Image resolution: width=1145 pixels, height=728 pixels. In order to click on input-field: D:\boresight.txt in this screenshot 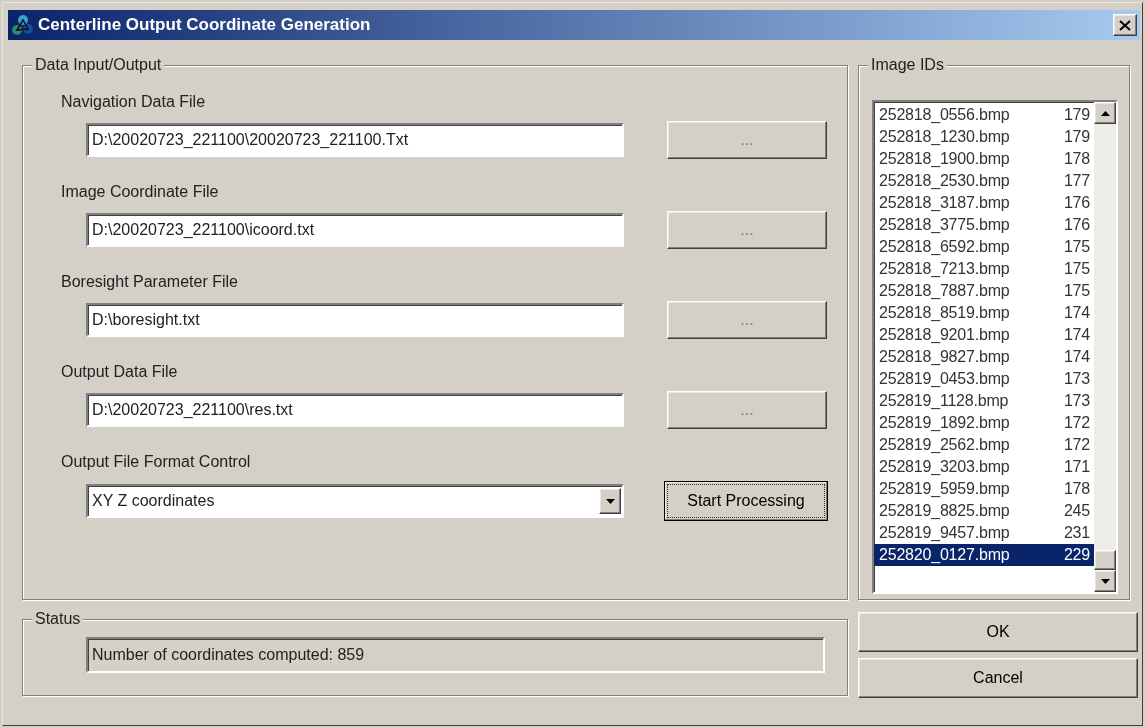, I will do `click(355, 320)`.